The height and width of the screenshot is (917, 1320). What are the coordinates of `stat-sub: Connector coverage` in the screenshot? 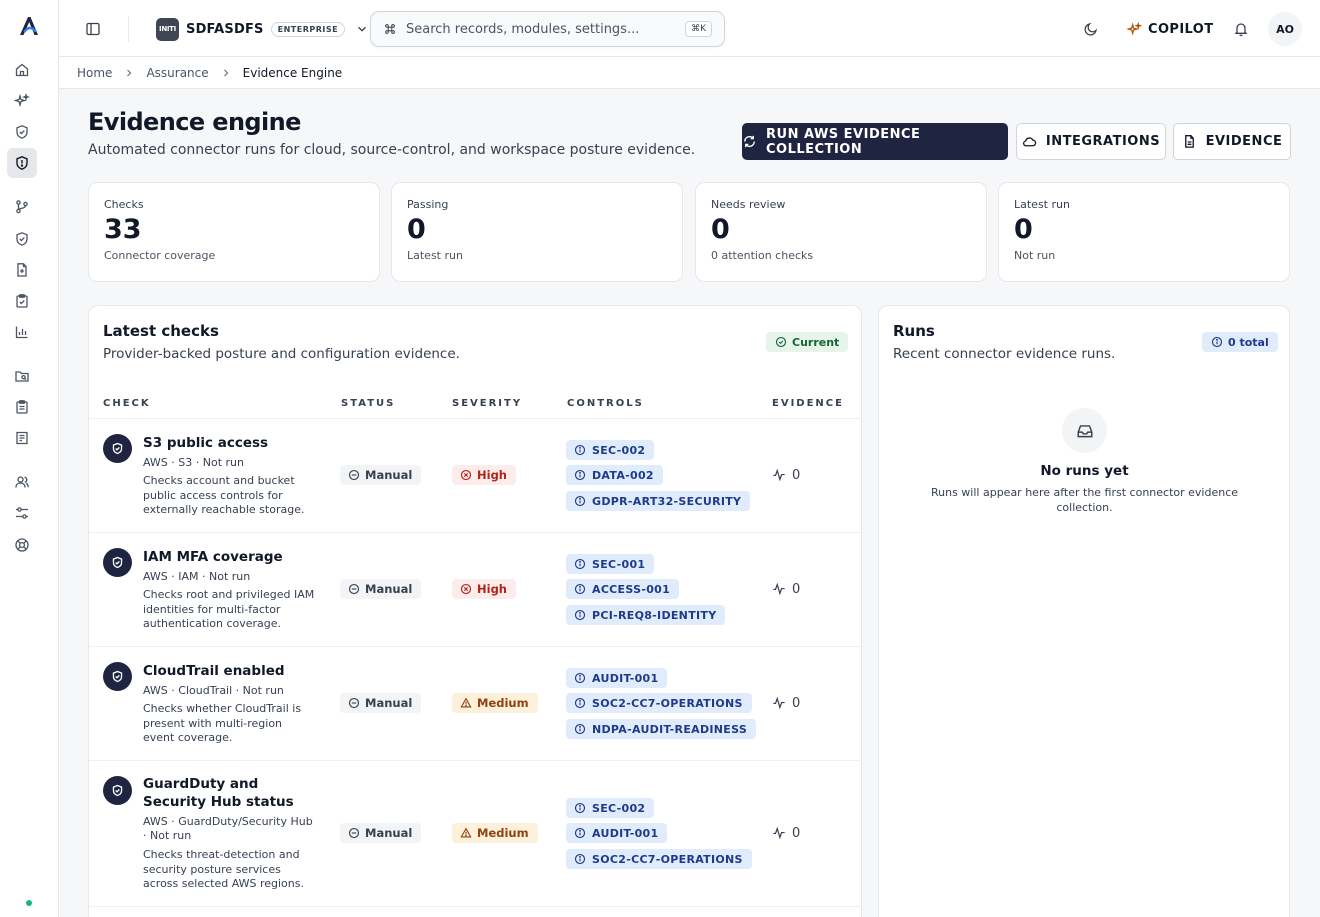 It's located at (160, 255).